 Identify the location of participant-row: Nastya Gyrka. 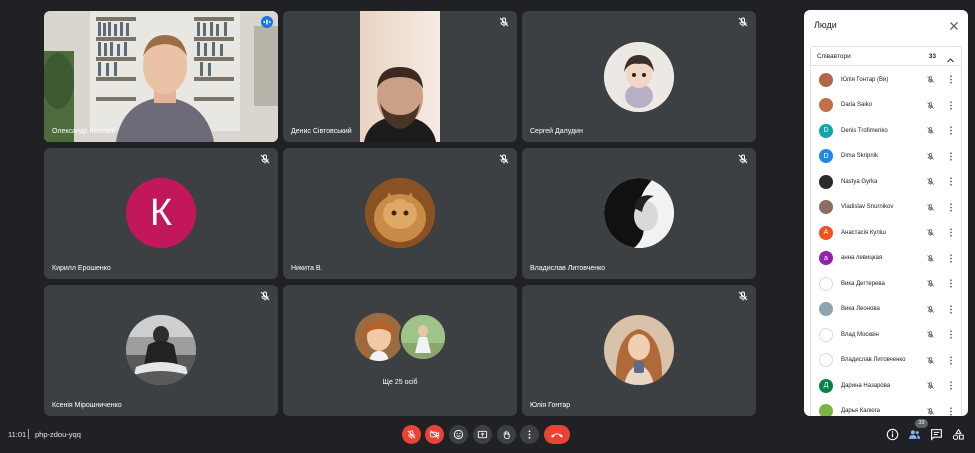
(886, 182).